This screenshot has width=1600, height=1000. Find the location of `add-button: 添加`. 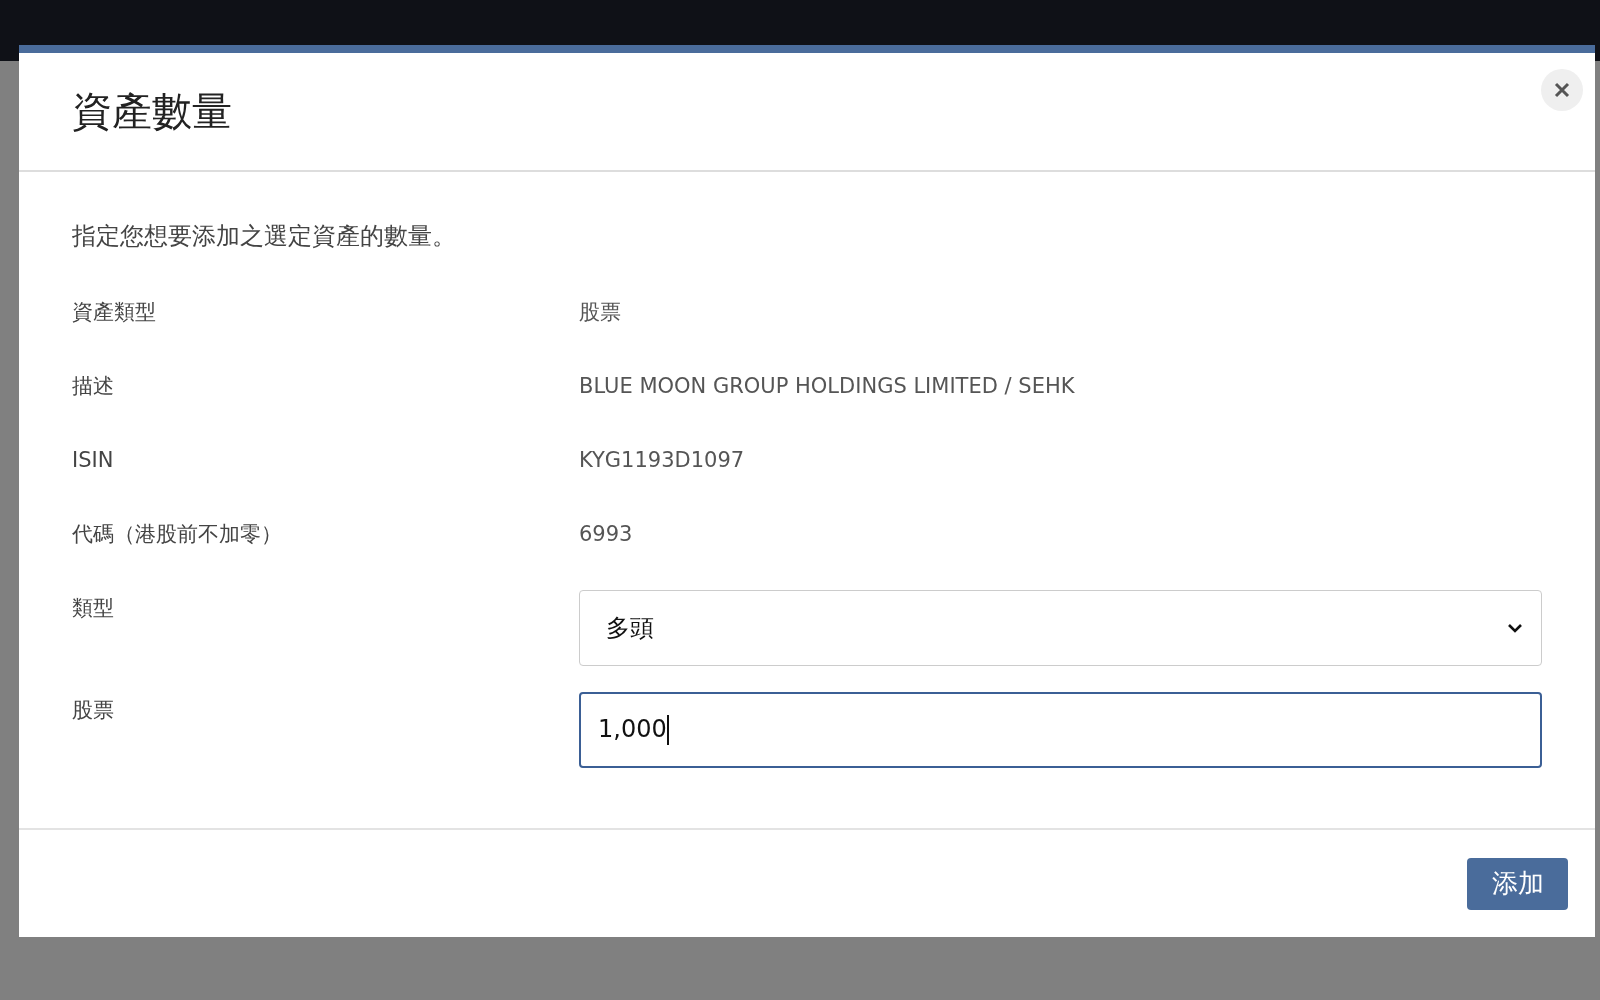

add-button: 添加 is located at coordinates (1517, 883).